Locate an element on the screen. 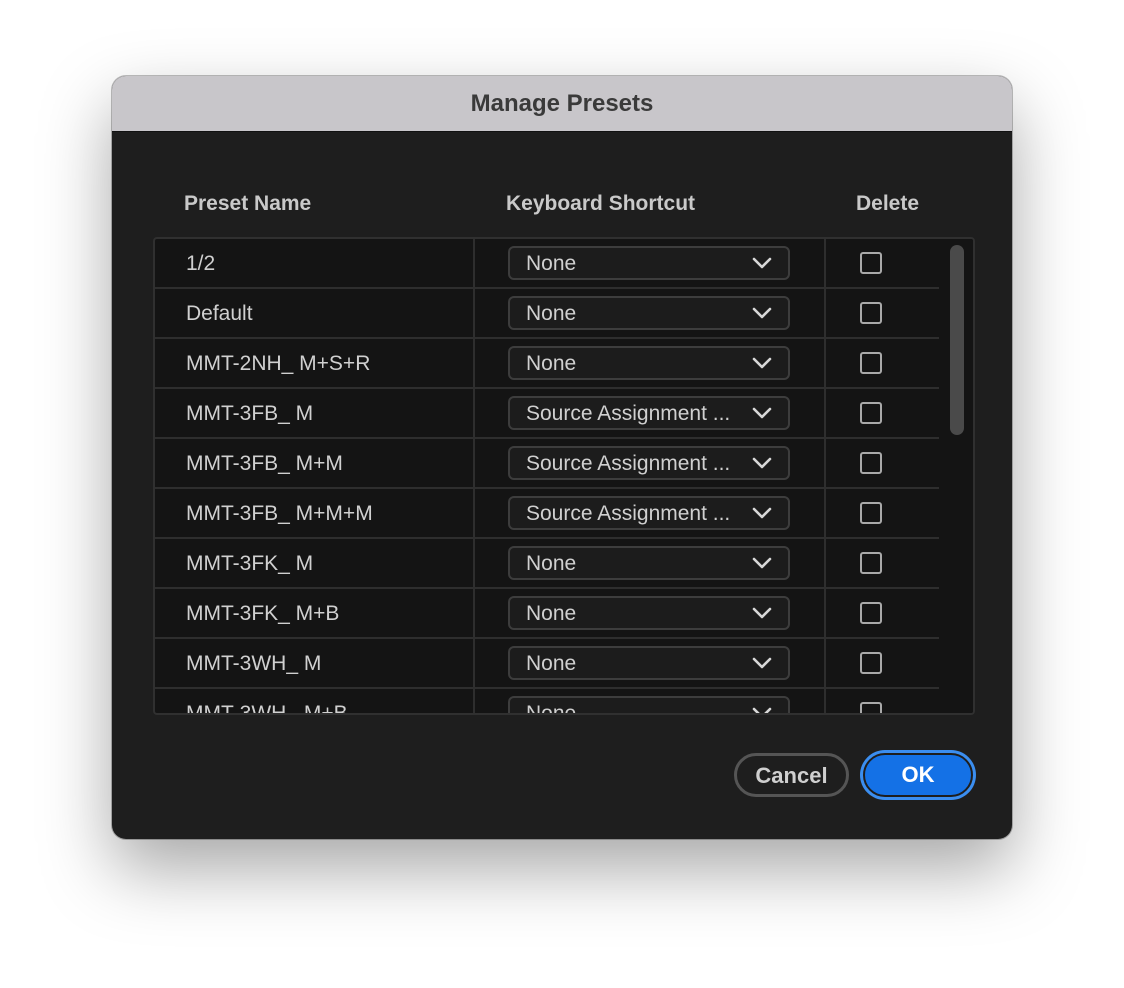  table-header: Preset Name Keyboard Shortcut Delete is located at coordinates (562, 207).